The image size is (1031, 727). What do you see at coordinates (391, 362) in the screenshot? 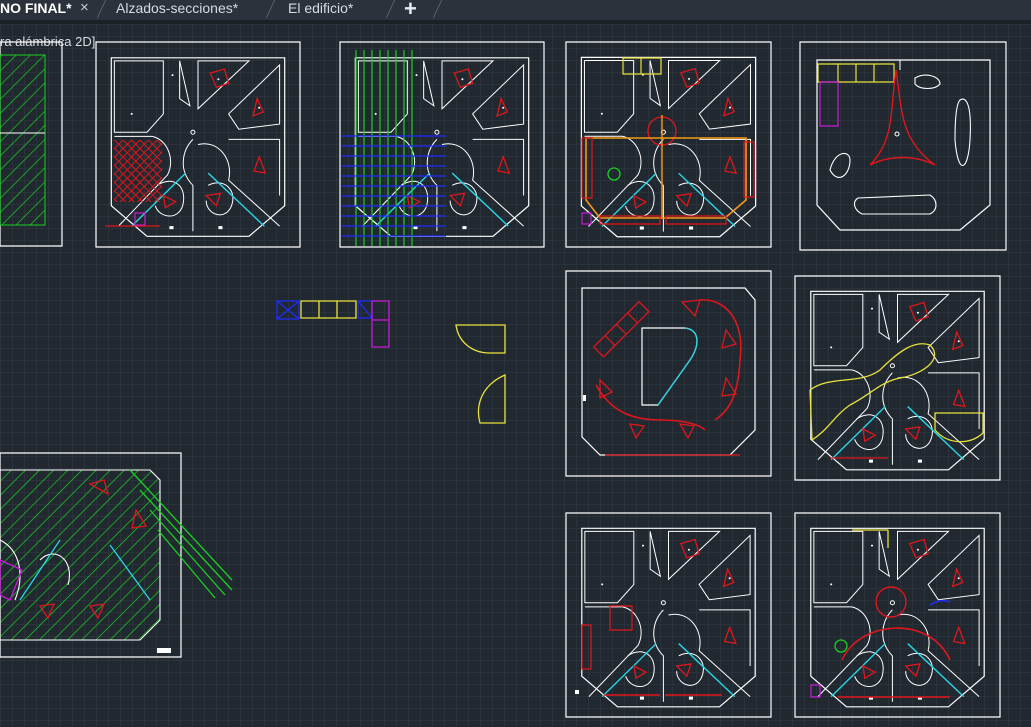
I see `floating-block-elements` at bounding box center [391, 362].